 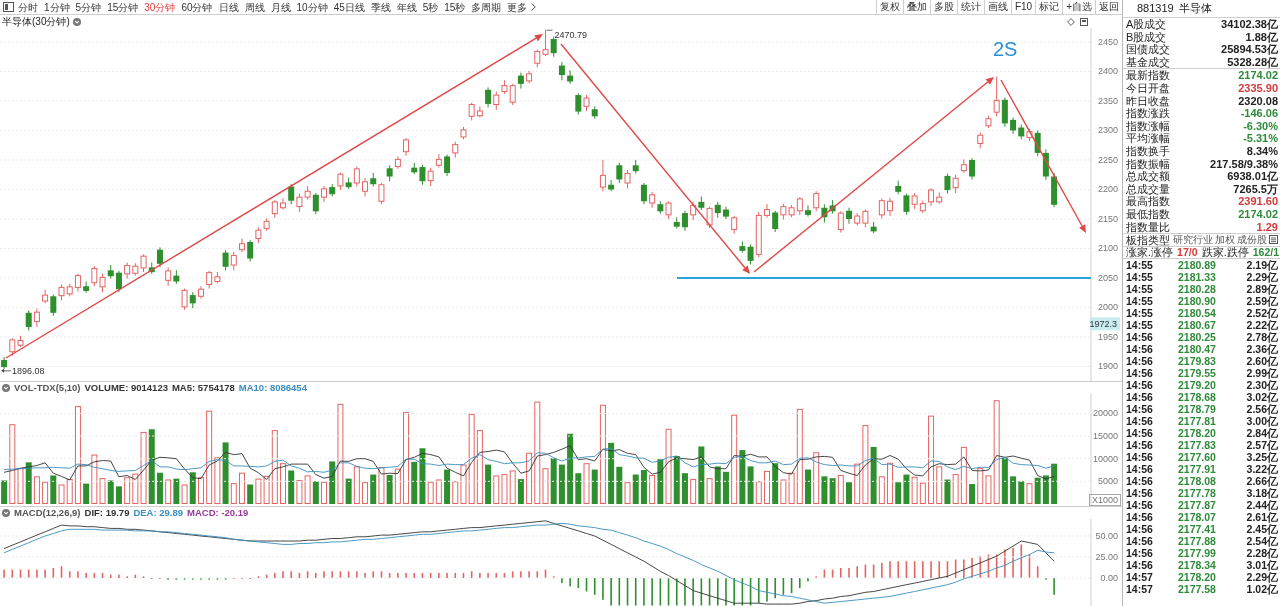 What do you see at coordinates (1197, 588) in the screenshot?
I see `tick-price: 2177.58` at bounding box center [1197, 588].